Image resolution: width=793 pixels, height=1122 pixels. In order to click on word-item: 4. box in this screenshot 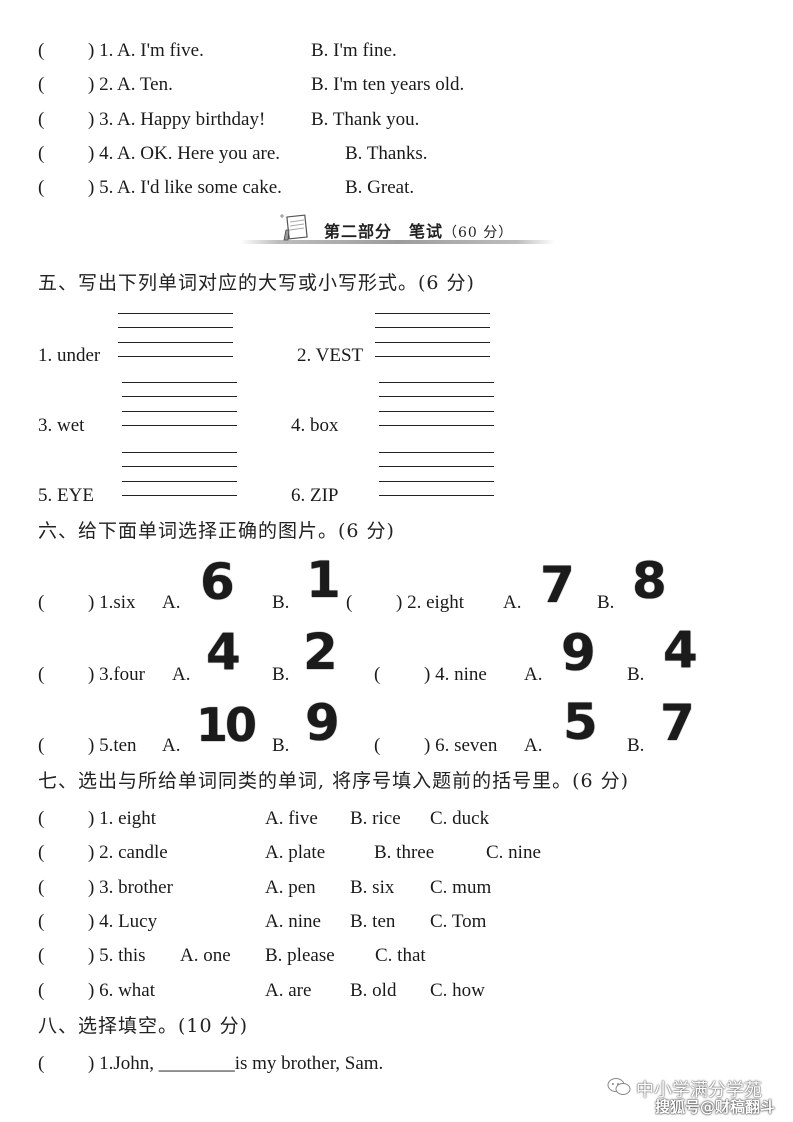, I will do `click(315, 425)`.